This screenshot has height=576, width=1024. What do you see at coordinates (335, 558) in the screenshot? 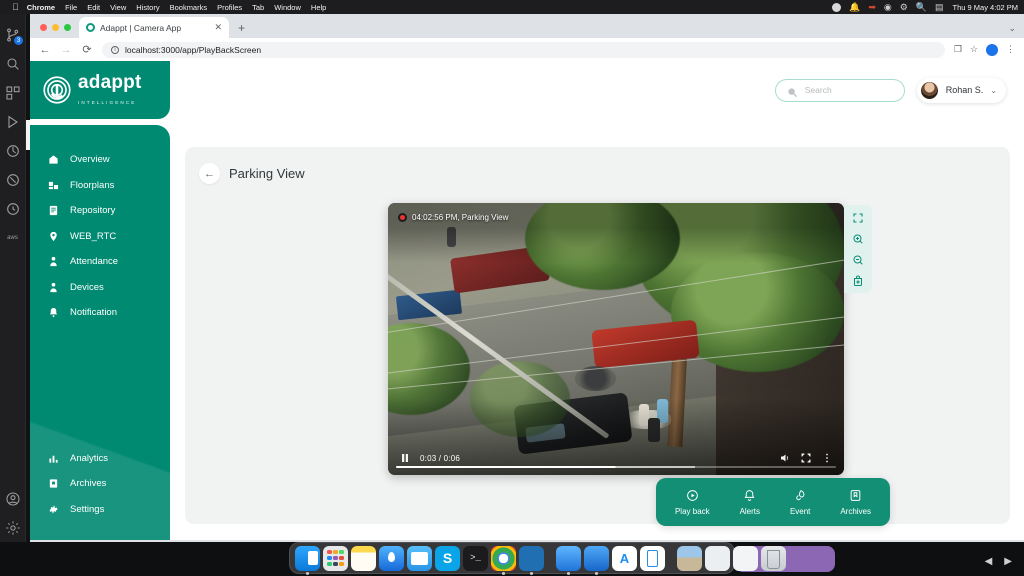
I see `launchpad-icon` at bounding box center [335, 558].